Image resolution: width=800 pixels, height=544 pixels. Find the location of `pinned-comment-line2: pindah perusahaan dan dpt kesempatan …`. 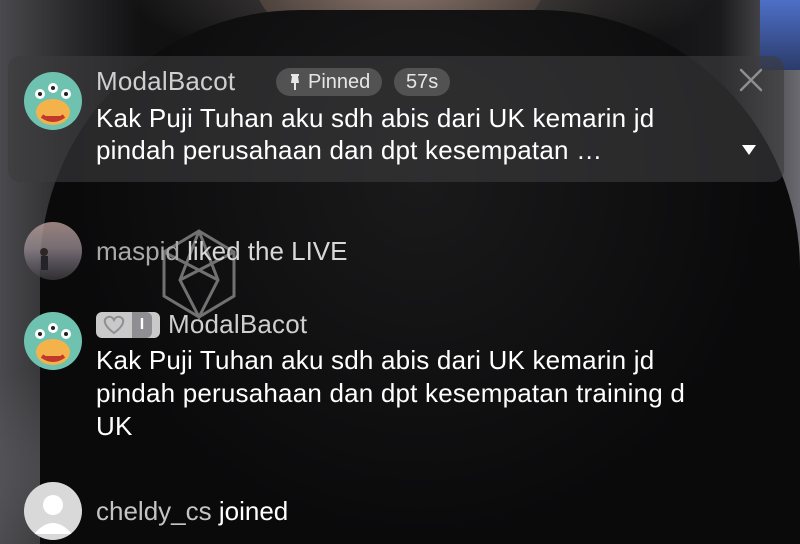

pinned-comment-line2: pindah perusahaan dan dpt kesempatan … is located at coordinates (349, 150).